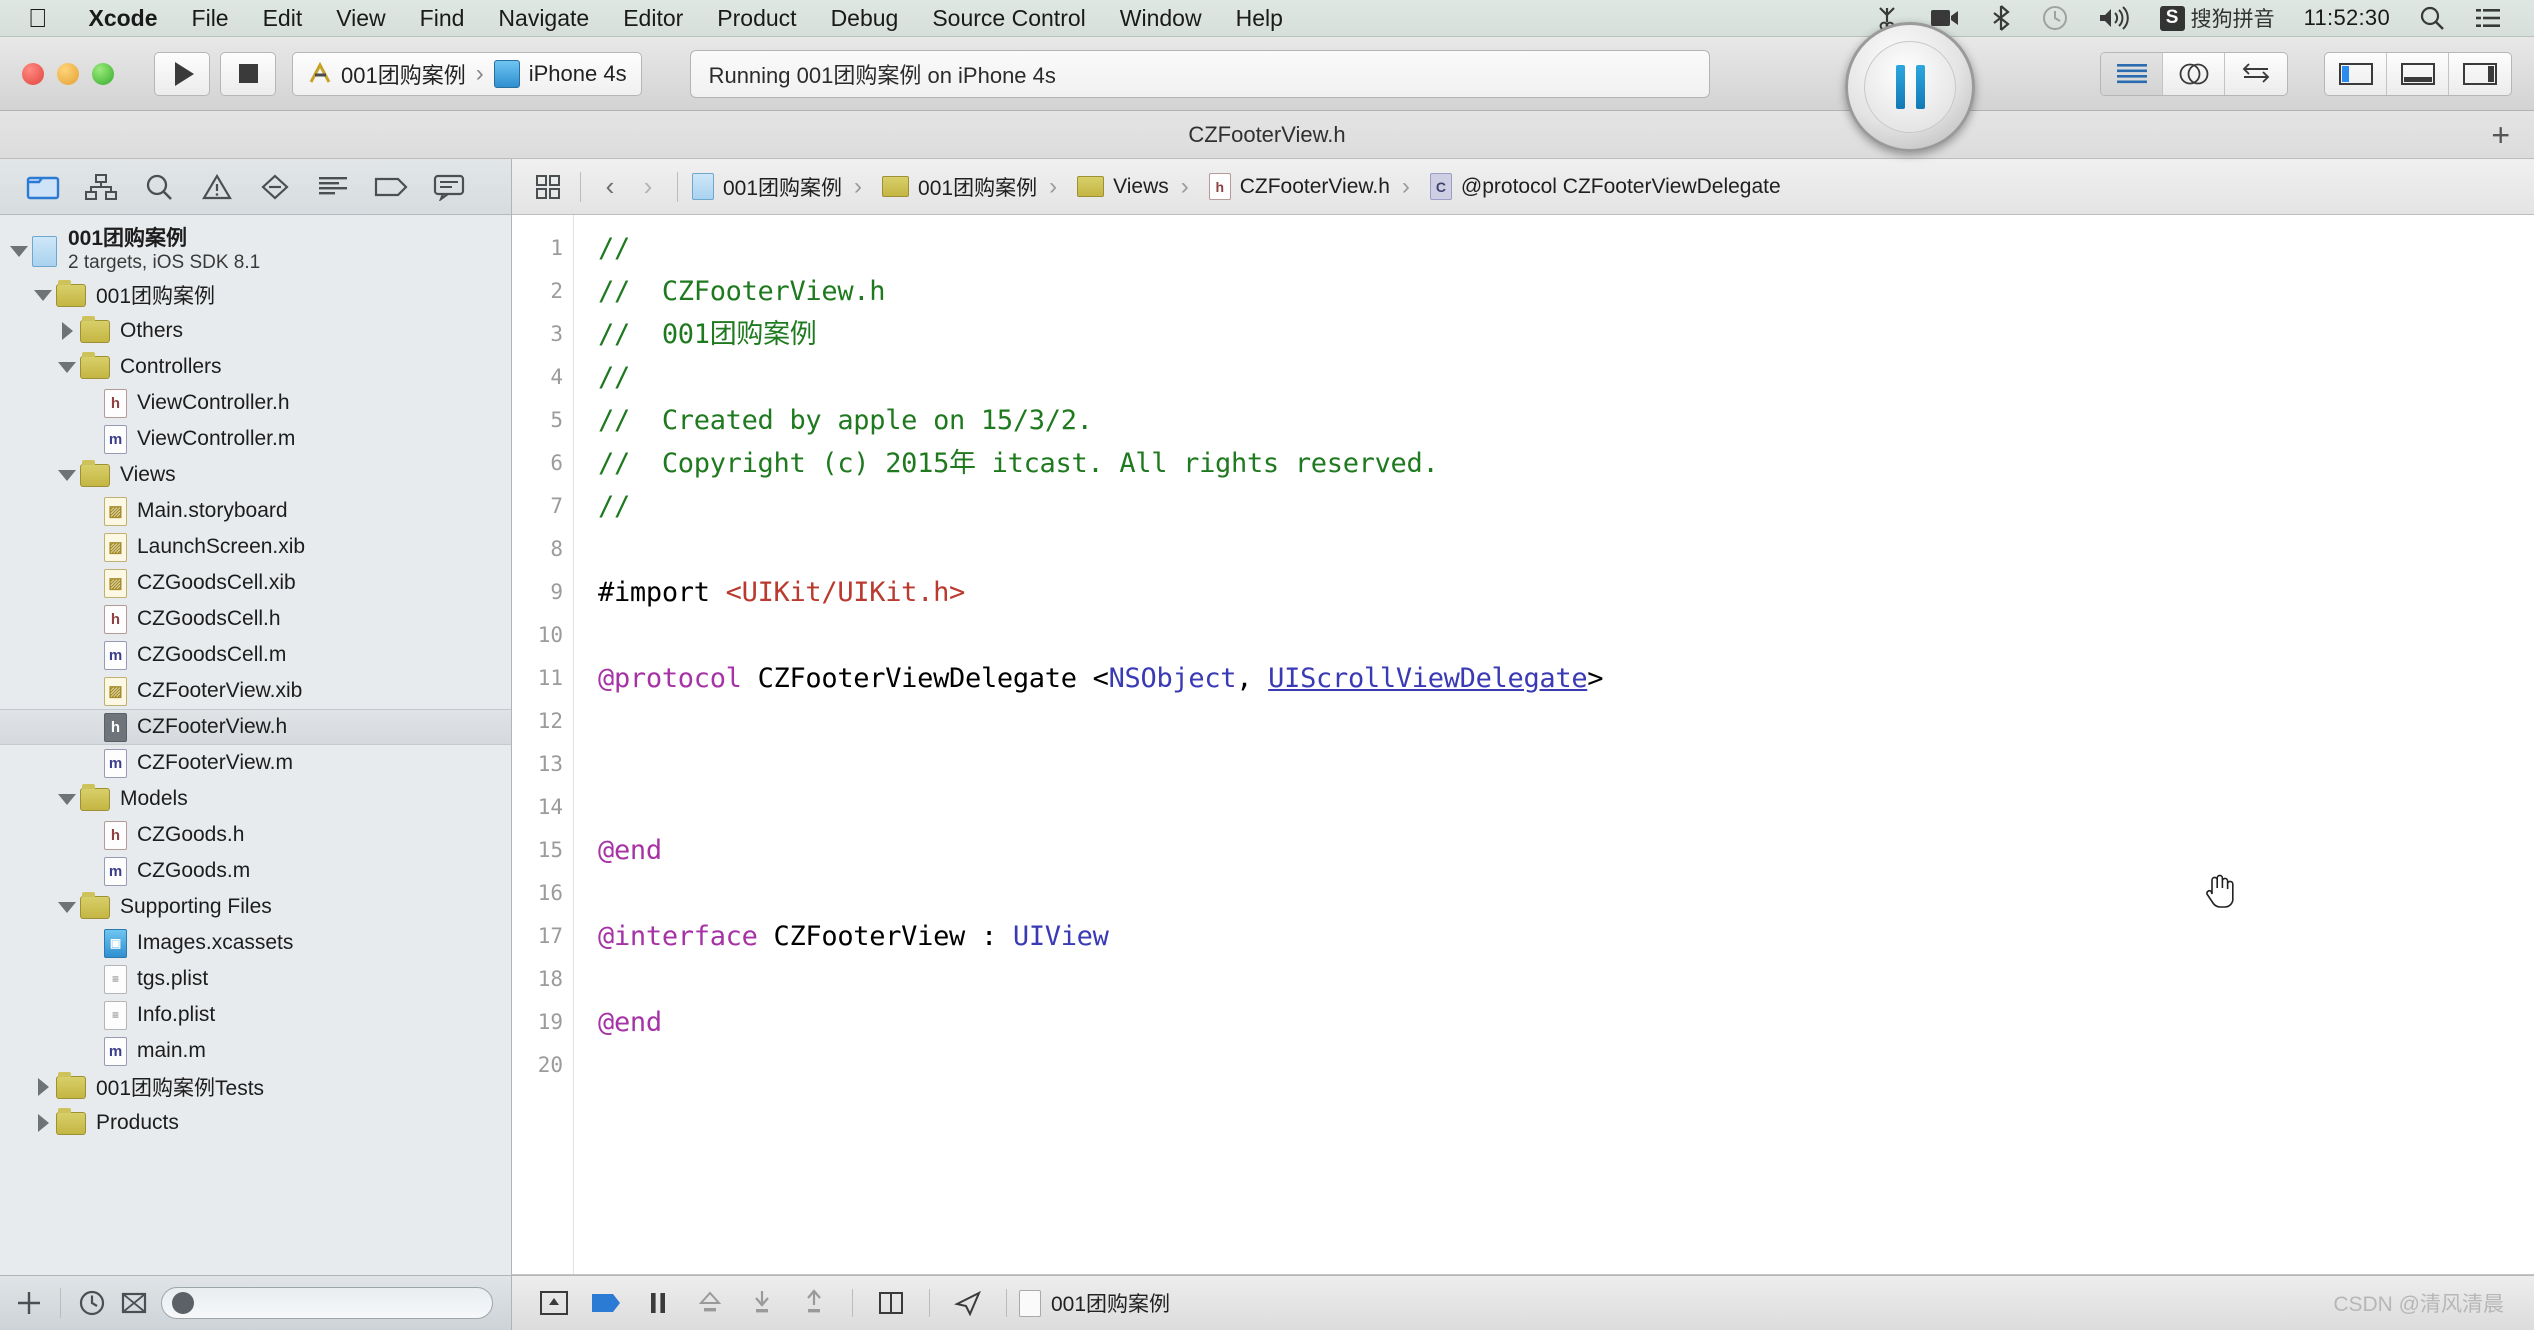  Describe the element at coordinates (1315, 187) in the screenshot. I see `breadcrumb-file: h CZFooterView.h ›` at that location.